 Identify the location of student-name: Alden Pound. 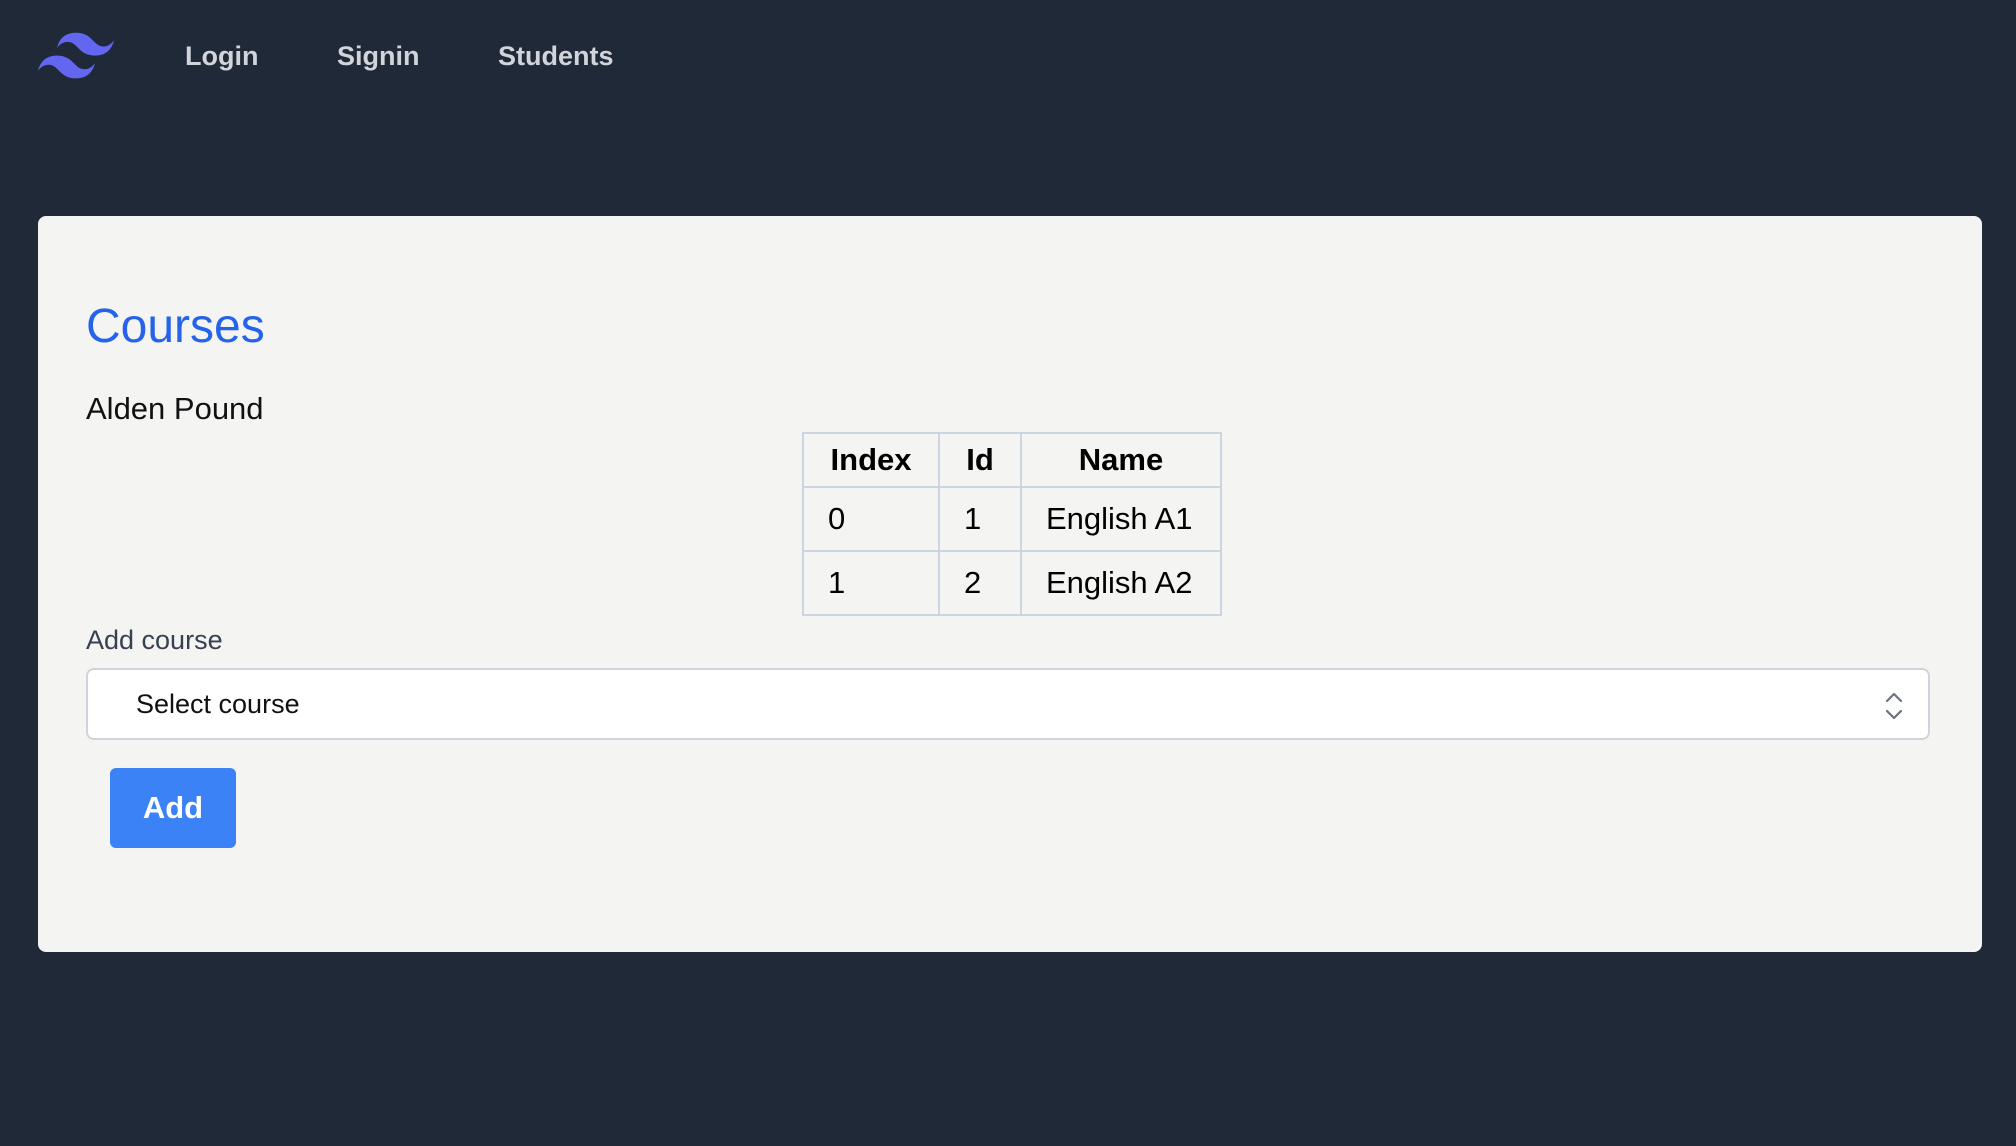
(175, 408).